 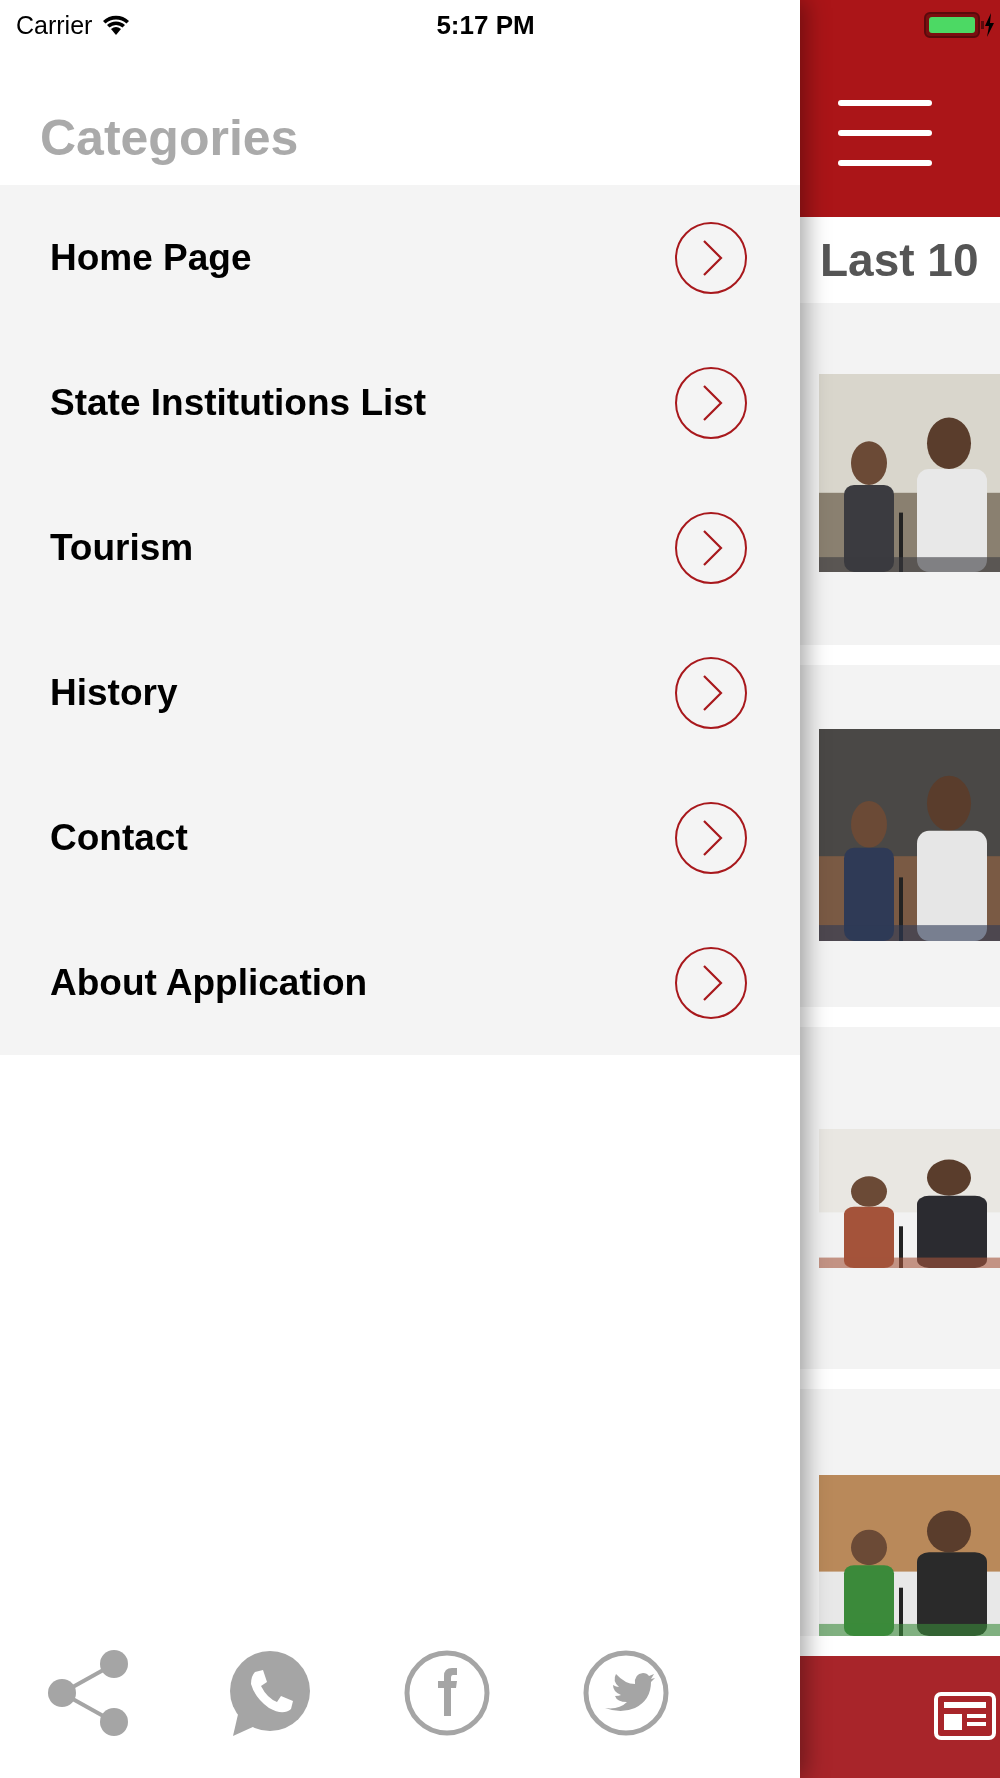 What do you see at coordinates (169, 138) in the screenshot?
I see `drawer-title: Categories` at bounding box center [169, 138].